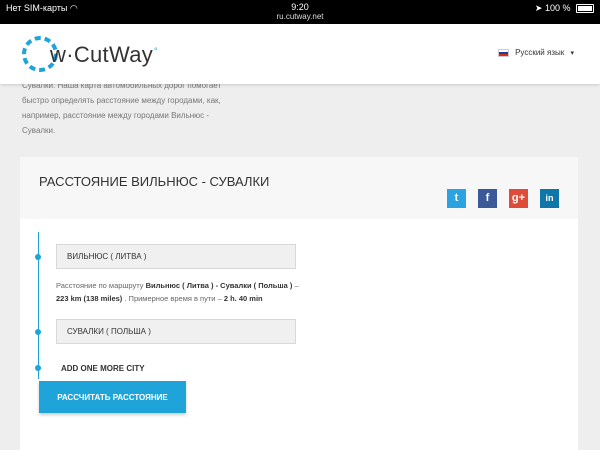 The height and width of the screenshot is (450, 600). What do you see at coordinates (176, 256) in the screenshot?
I see `from-city-input` at bounding box center [176, 256].